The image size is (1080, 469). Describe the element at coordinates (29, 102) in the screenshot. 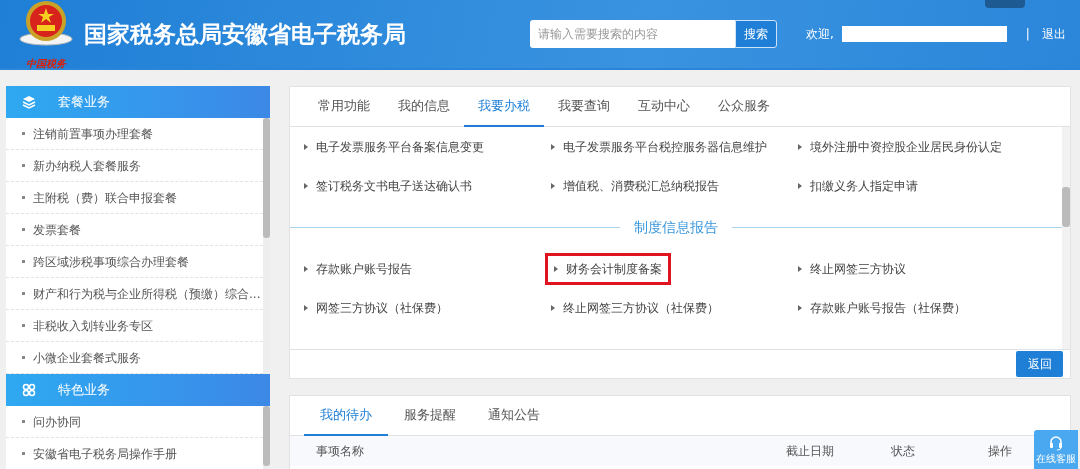

I see `layers-icon` at that location.